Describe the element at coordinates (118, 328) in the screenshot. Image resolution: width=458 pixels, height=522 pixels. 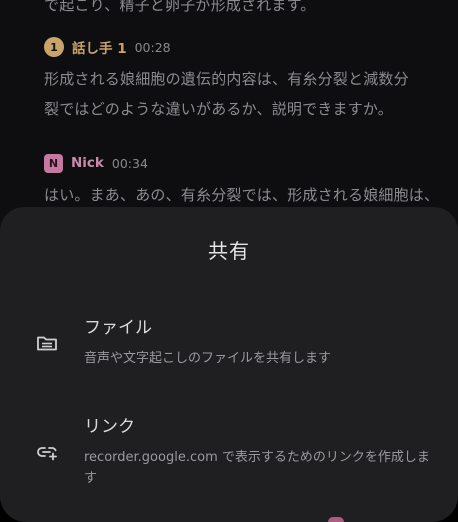
I see `option-label: ファイル` at that location.